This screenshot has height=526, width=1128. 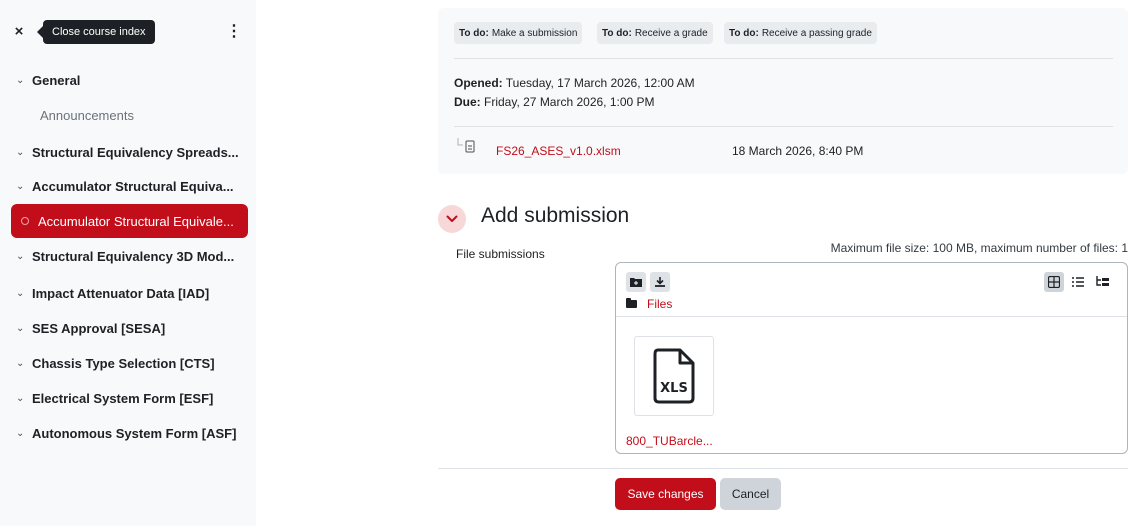 What do you see at coordinates (750, 494) in the screenshot?
I see `cancel-button: Cancel` at bounding box center [750, 494].